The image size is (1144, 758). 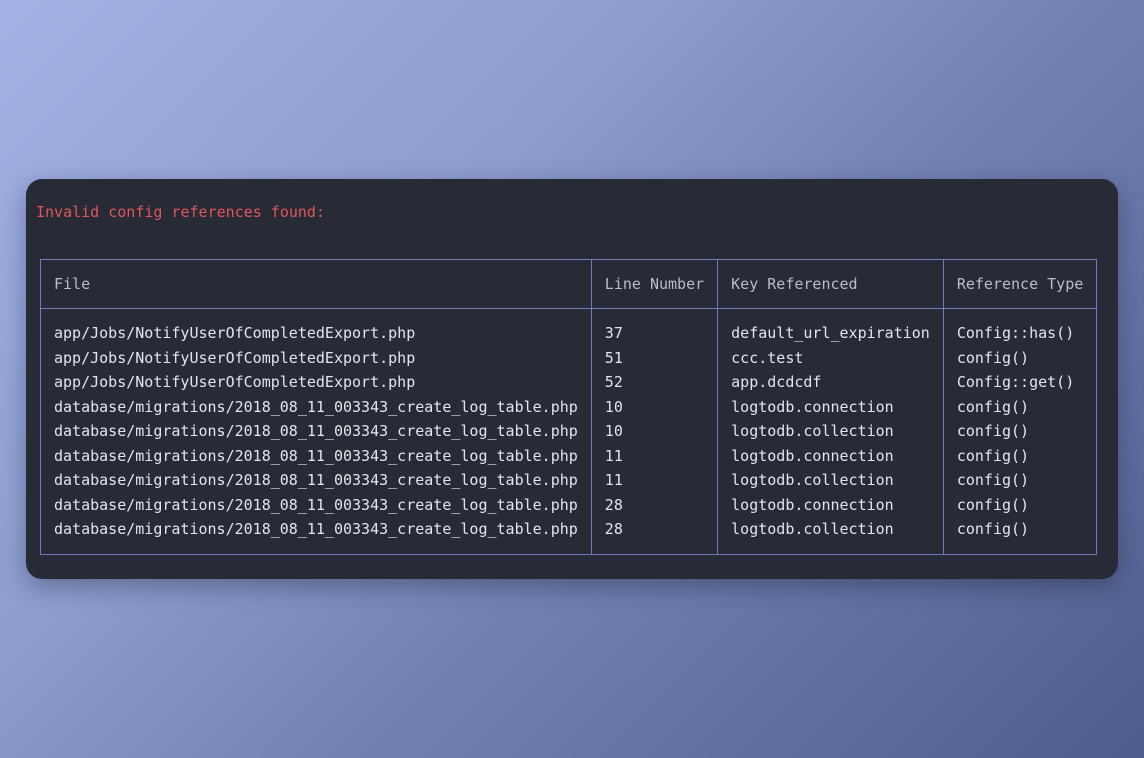 What do you see at coordinates (316, 284) in the screenshot?
I see `column-header-file: File` at bounding box center [316, 284].